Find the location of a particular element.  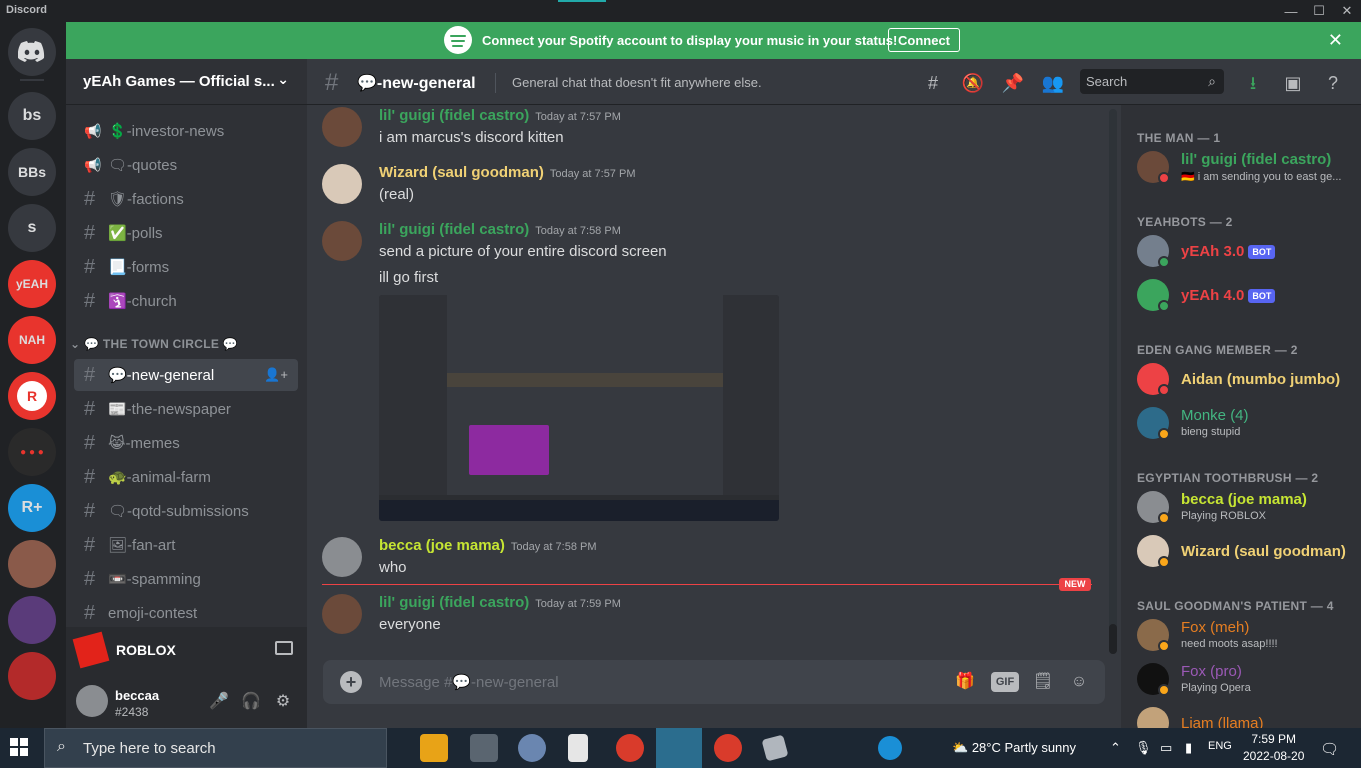

help-icon: ? is located at coordinates (1333, 83).